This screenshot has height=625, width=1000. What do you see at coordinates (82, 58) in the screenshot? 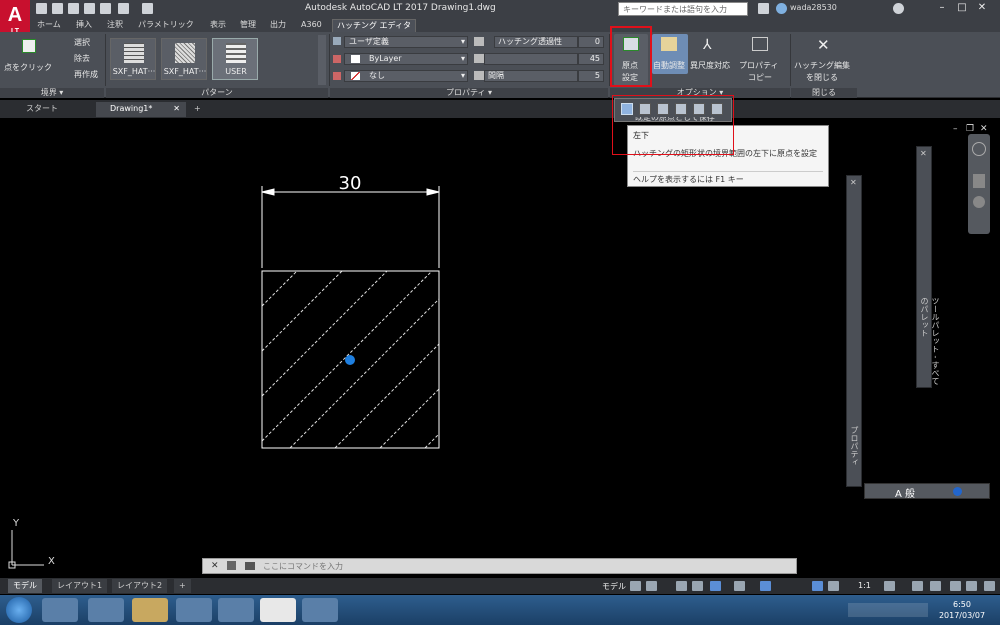
I see `remove-button: 除去` at bounding box center [82, 58].